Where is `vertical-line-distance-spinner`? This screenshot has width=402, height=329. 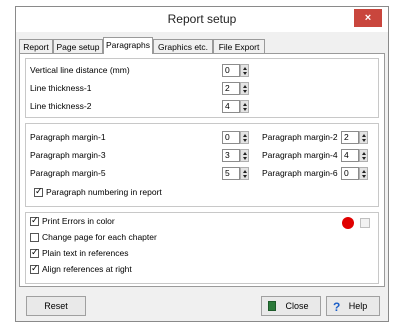 vertical-line-distance-spinner is located at coordinates (244, 70).